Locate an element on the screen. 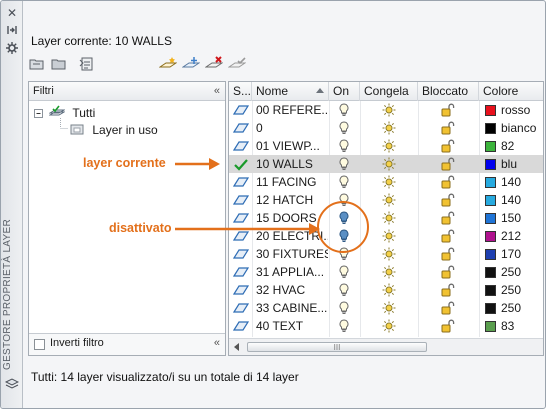 This screenshot has width=546, height=409. used-layers-filter-icon is located at coordinates (77, 129).